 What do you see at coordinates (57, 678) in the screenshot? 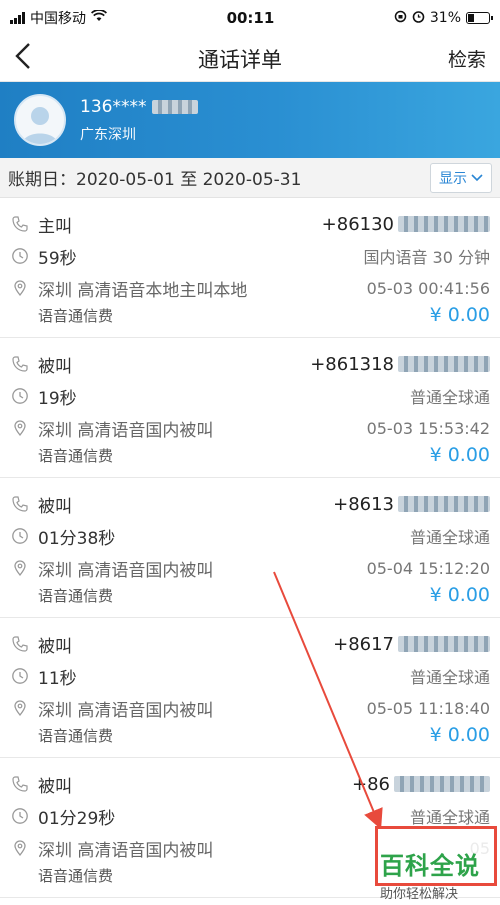
I see `record-duration-label: 11秒` at bounding box center [57, 678].